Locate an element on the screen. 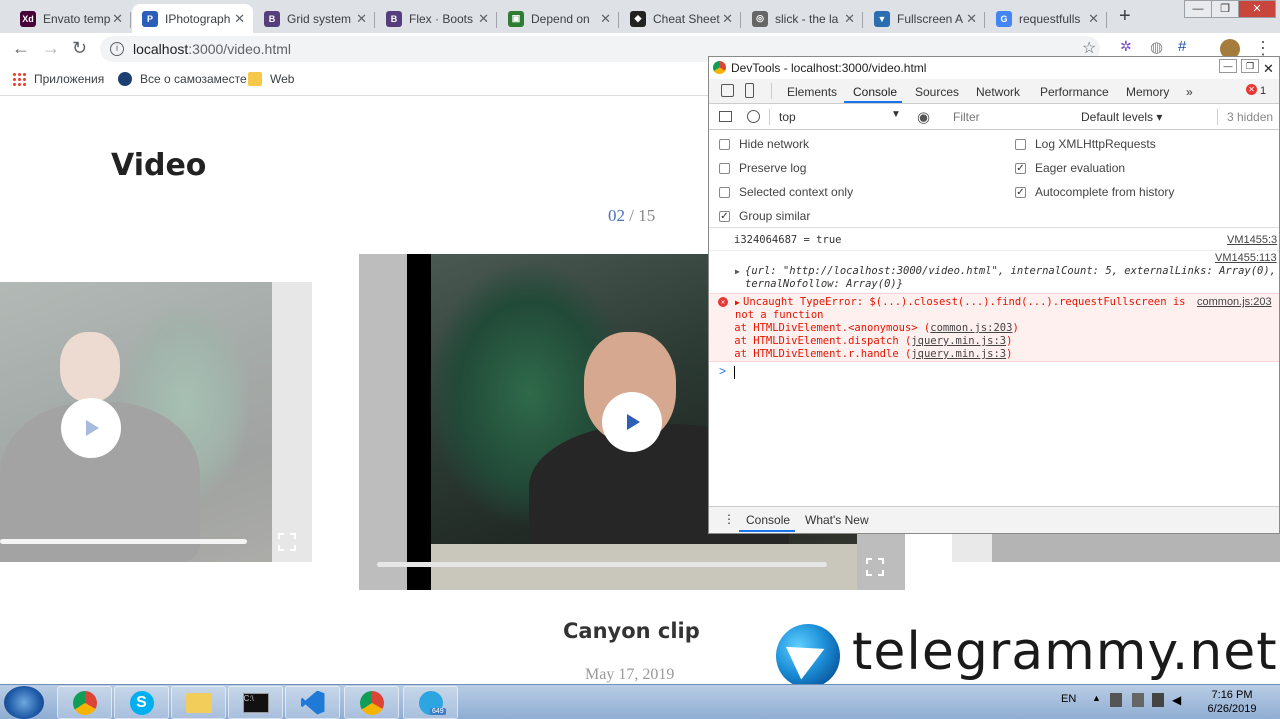 This screenshot has height=719, width=1280. back-button: ← is located at coordinates (21, 48).